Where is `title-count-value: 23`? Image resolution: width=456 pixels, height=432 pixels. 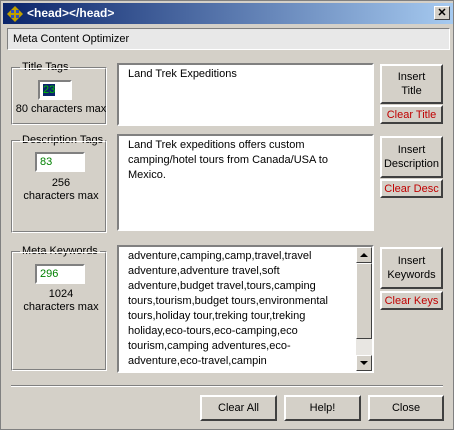 title-count-value: 23 is located at coordinates (49, 90).